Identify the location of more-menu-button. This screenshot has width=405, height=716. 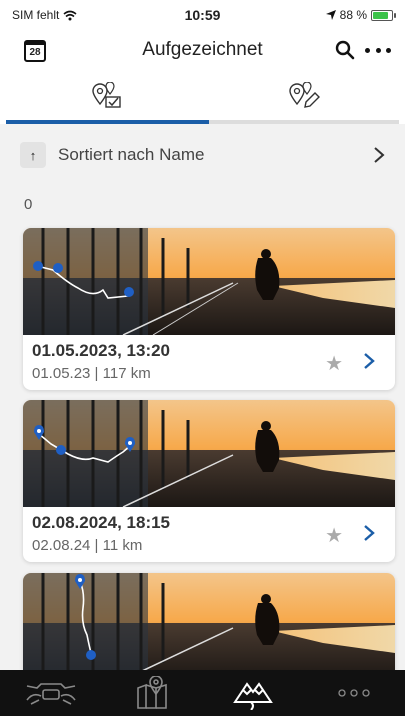
(378, 50).